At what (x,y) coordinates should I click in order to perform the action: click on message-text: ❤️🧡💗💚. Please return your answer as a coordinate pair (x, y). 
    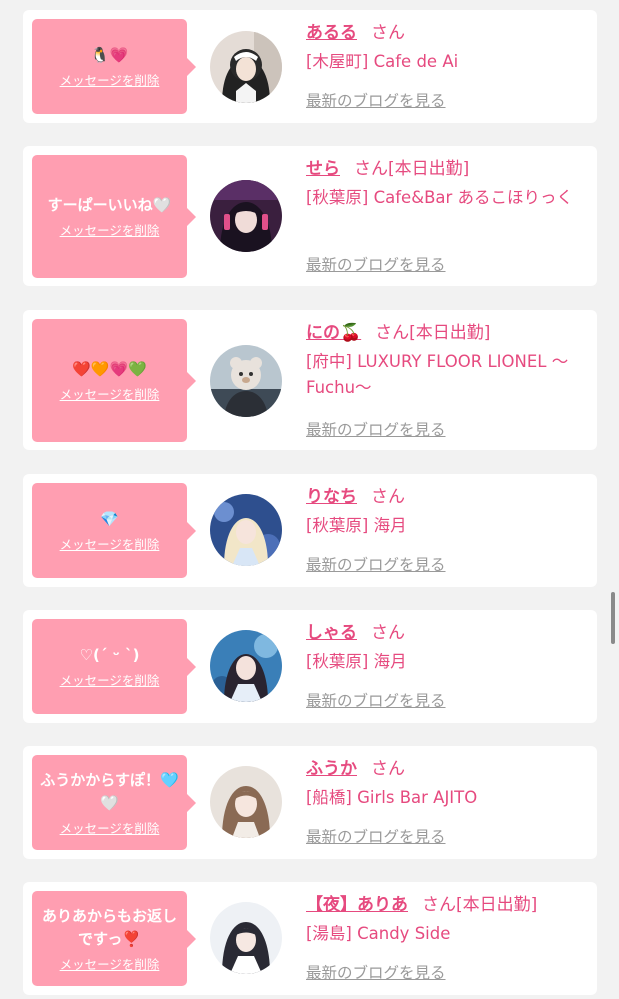
    Looking at the image, I should click on (109, 369).